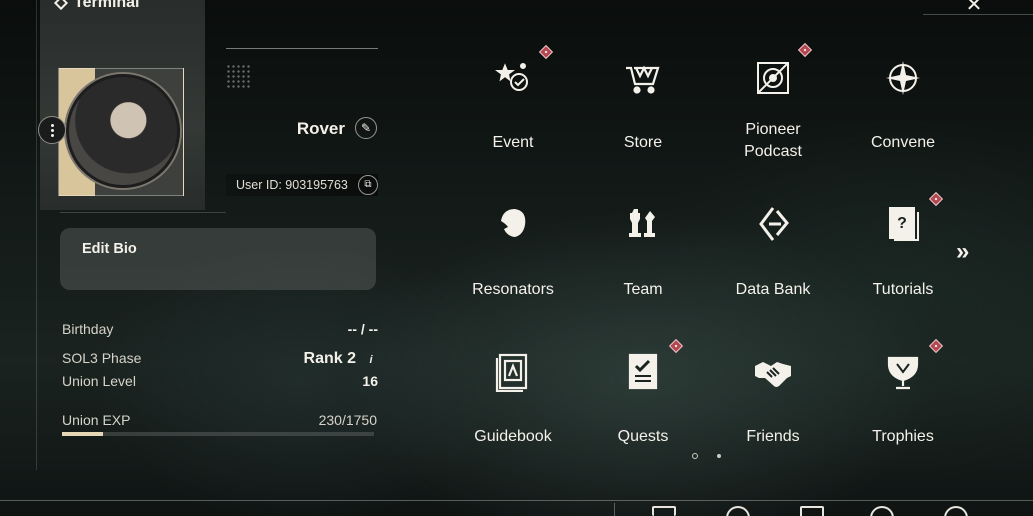 The width and height of the screenshot is (1033, 516). What do you see at coordinates (370, 381) in the screenshot?
I see `stat-value: 16` at bounding box center [370, 381].